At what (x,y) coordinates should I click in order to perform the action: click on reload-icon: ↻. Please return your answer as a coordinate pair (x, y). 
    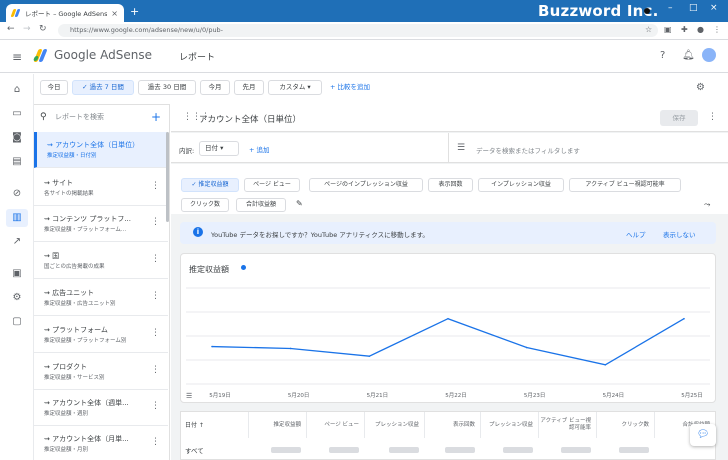
    Looking at the image, I should click on (43, 29).